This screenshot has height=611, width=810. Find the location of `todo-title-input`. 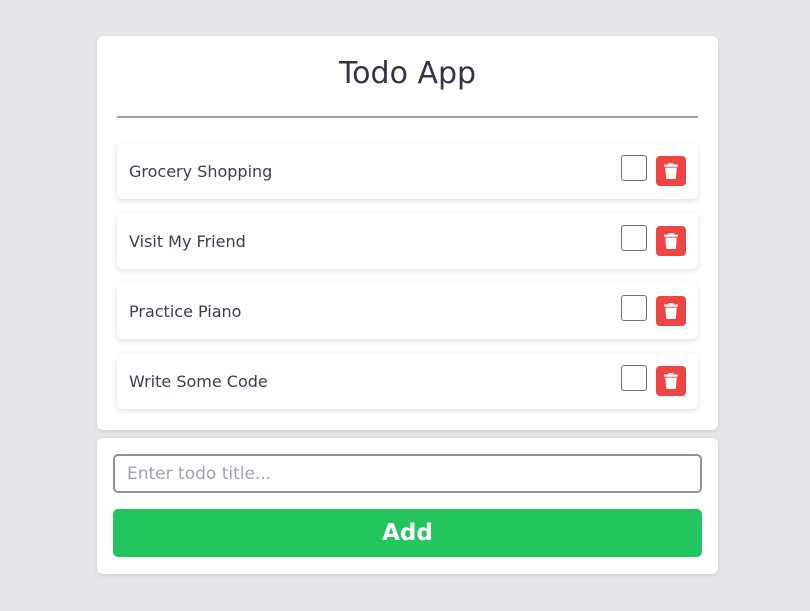

todo-title-input is located at coordinates (407, 473).